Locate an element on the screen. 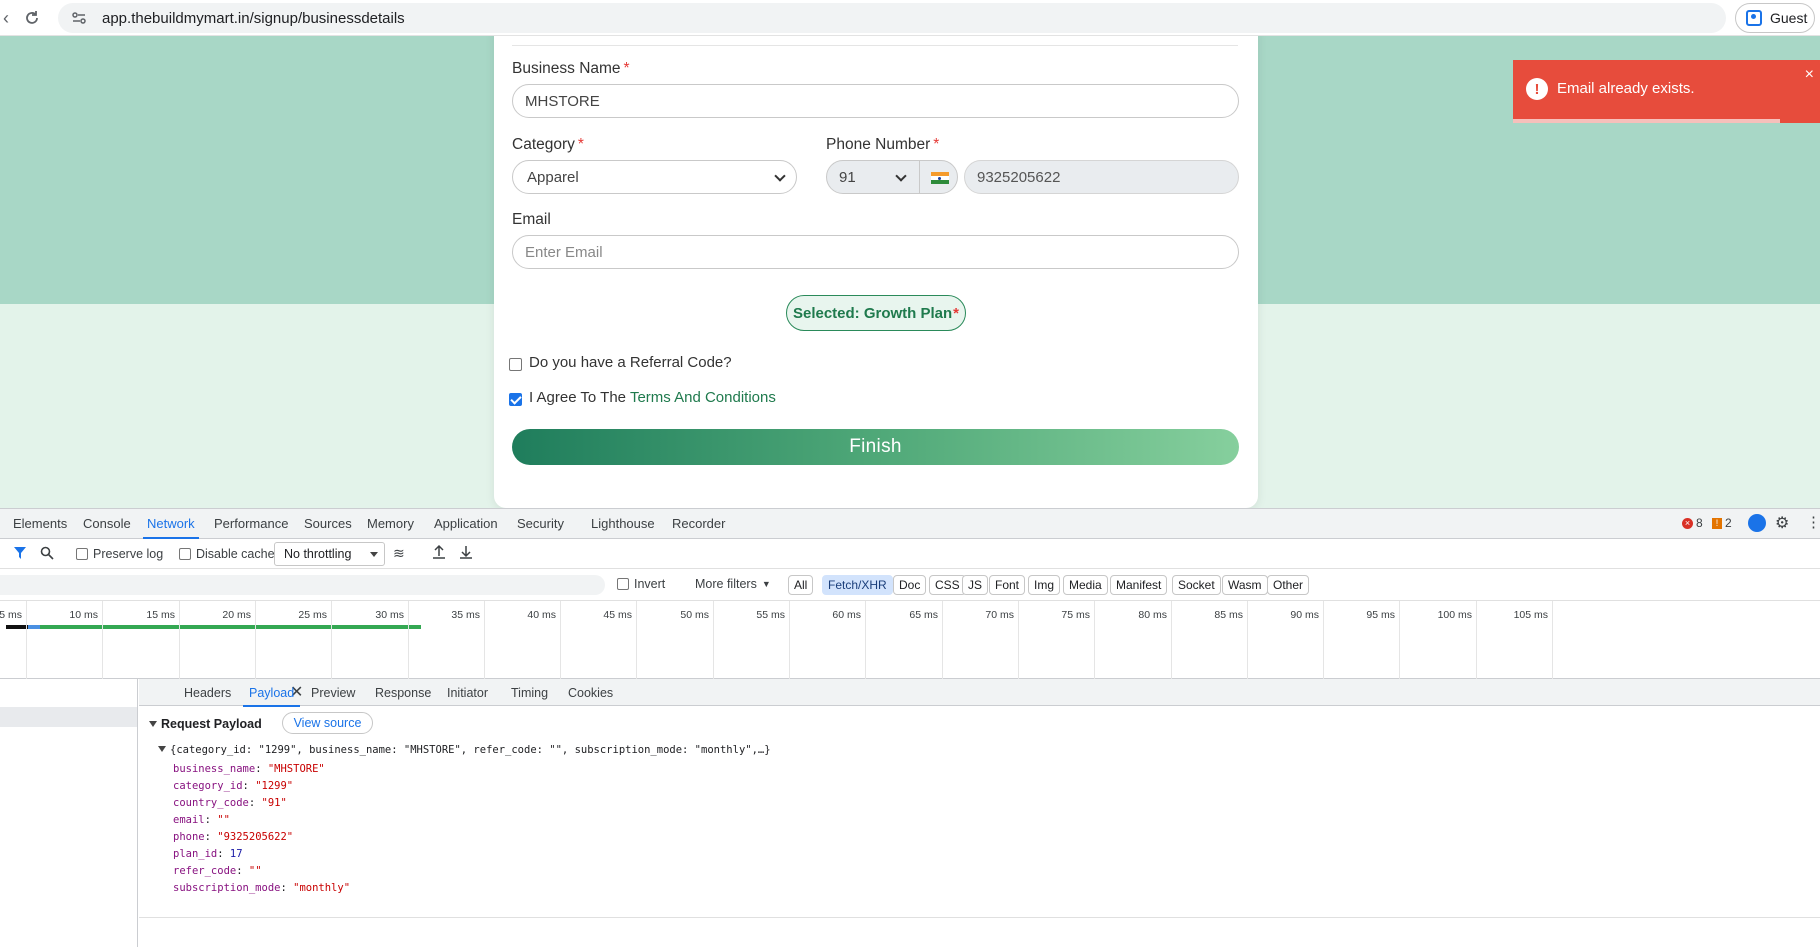 The image size is (1820, 947). chip-other: Other is located at coordinates (1288, 585).